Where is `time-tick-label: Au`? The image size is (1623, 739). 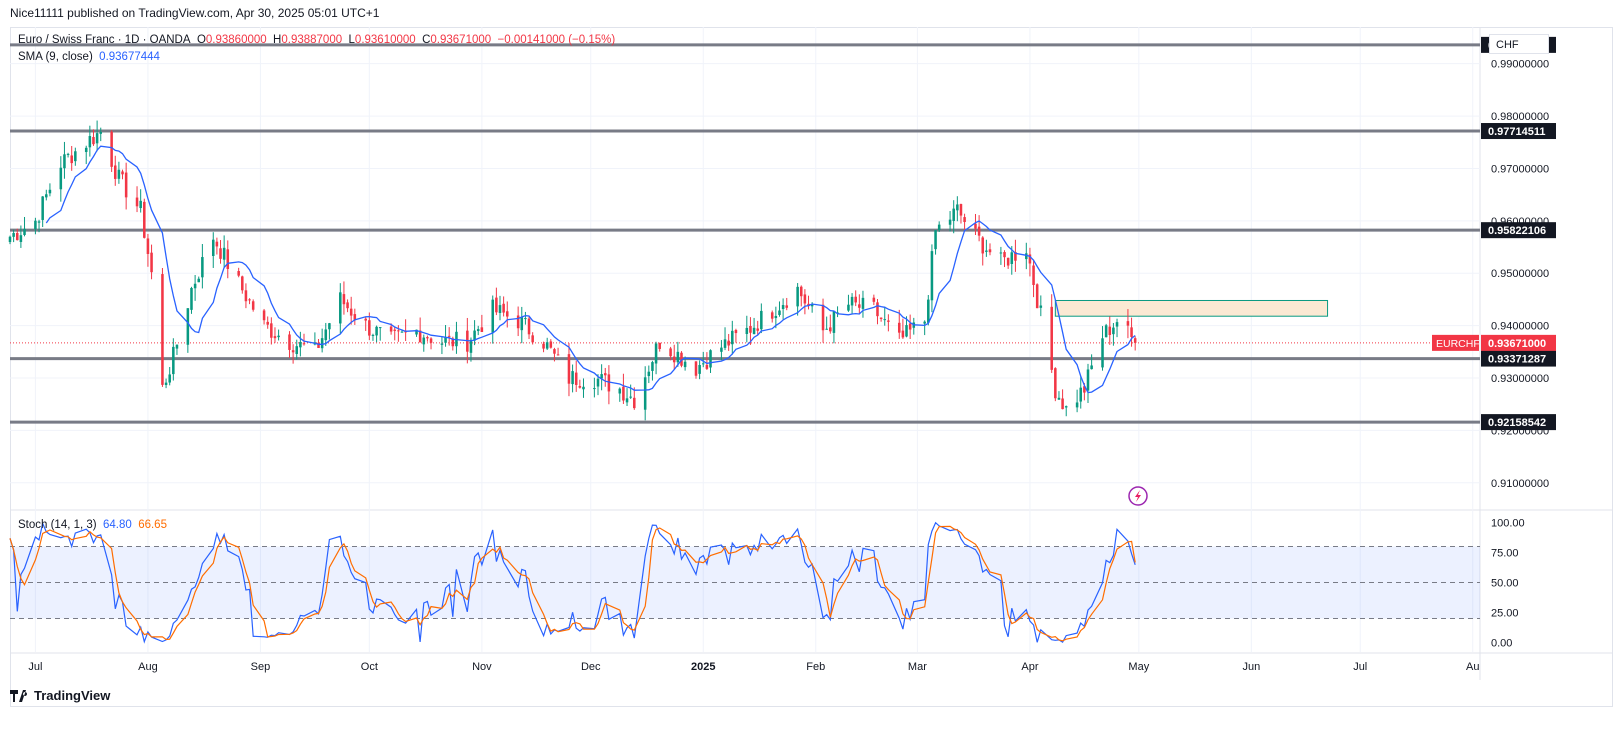
time-tick-label: Au is located at coordinates (1472, 667).